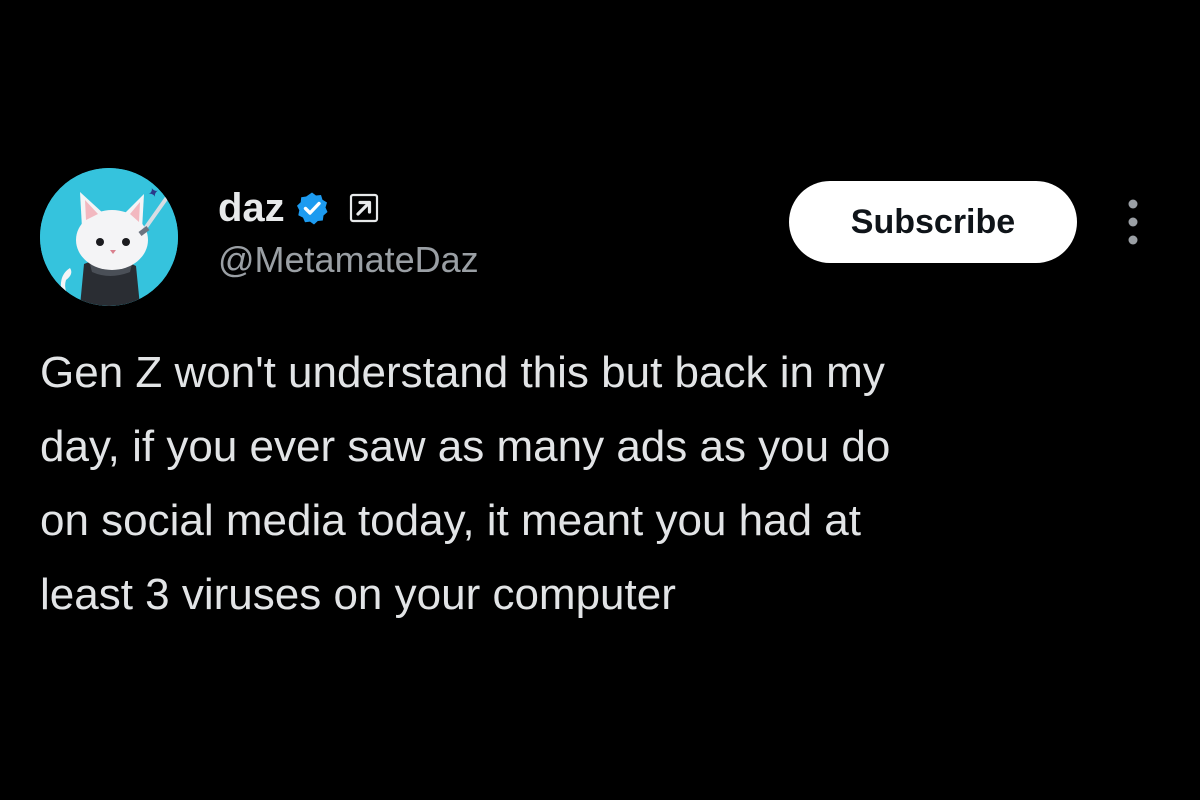 This screenshot has height=800, width=1200. Describe the element at coordinates (251, 208) in the screenshot. I see `display-name: daz` at that location.